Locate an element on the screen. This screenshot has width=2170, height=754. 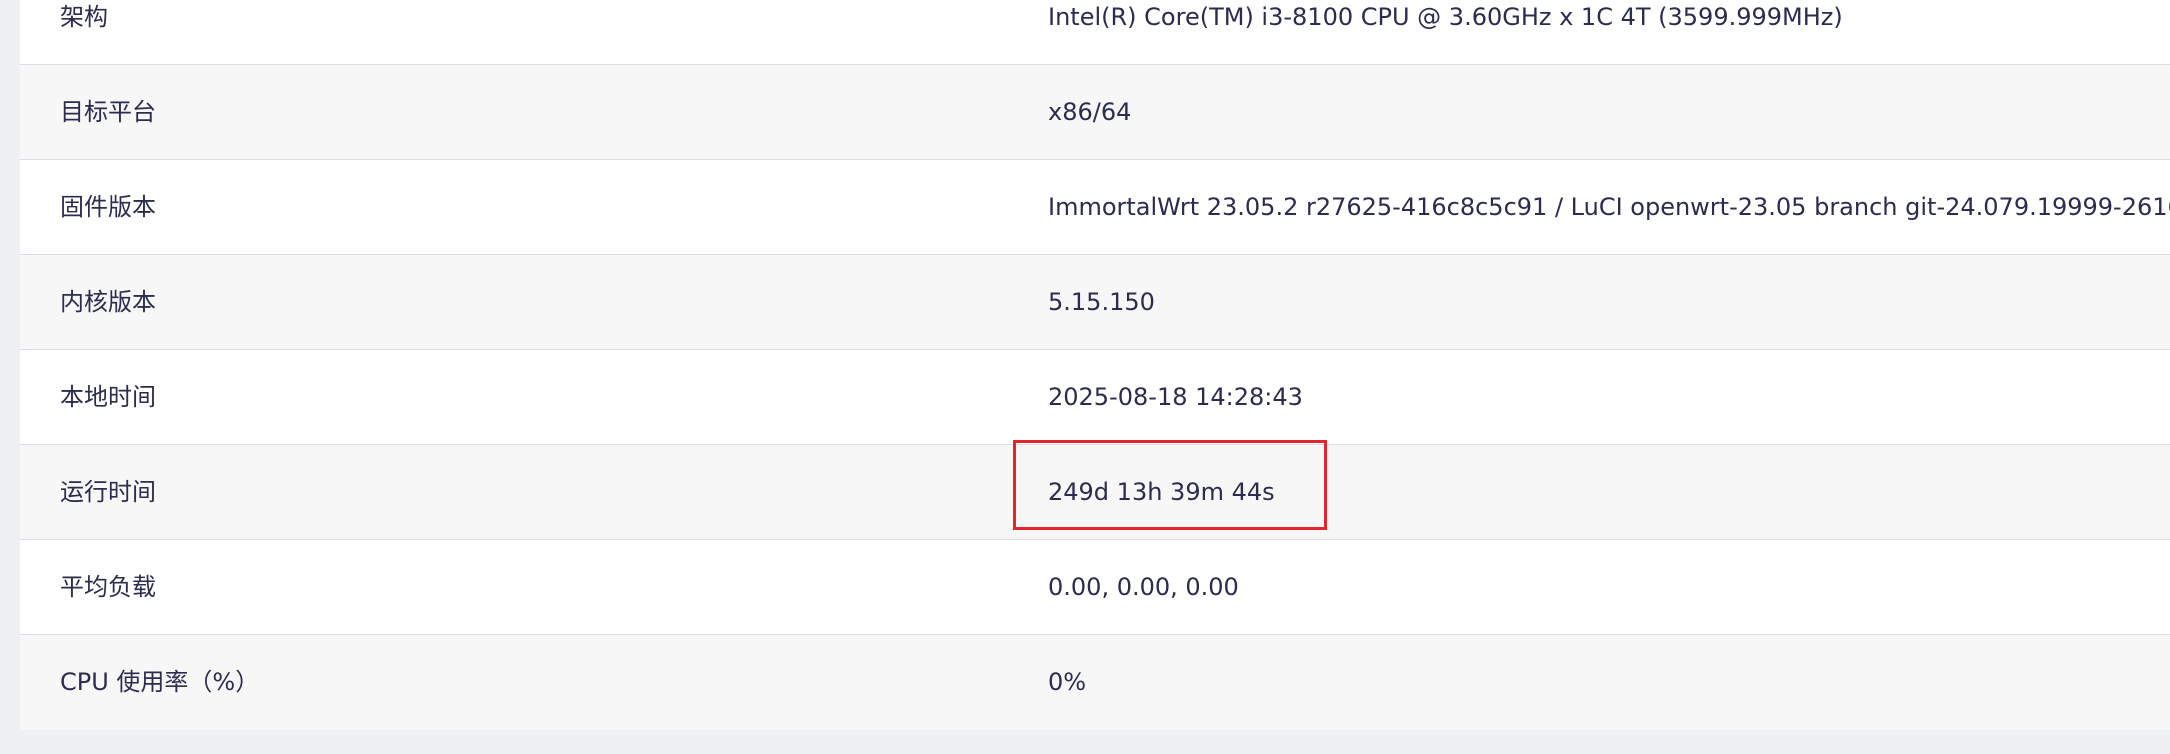
row-label: 本地时间 is located at coordinates (108, 397).